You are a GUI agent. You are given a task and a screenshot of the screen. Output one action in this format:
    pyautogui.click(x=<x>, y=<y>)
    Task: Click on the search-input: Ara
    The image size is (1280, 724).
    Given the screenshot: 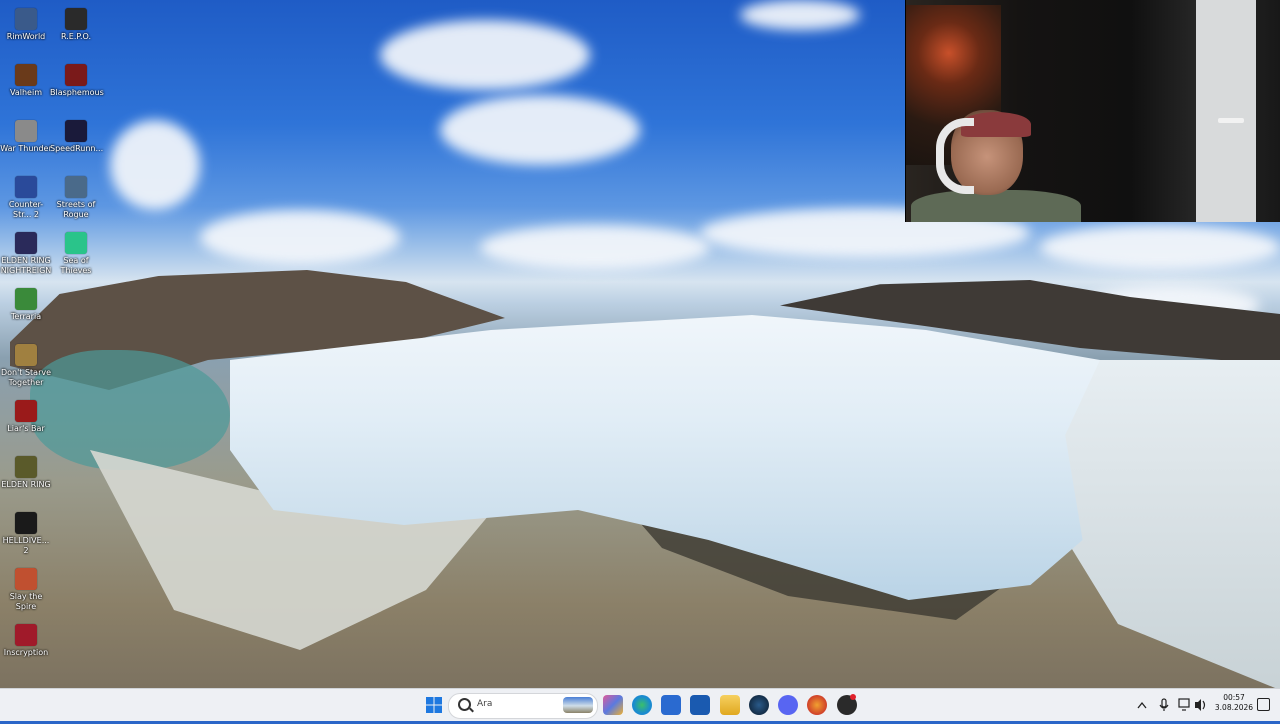 What is the action you would take?
    pyautogui.click(x=484, y=704)
    